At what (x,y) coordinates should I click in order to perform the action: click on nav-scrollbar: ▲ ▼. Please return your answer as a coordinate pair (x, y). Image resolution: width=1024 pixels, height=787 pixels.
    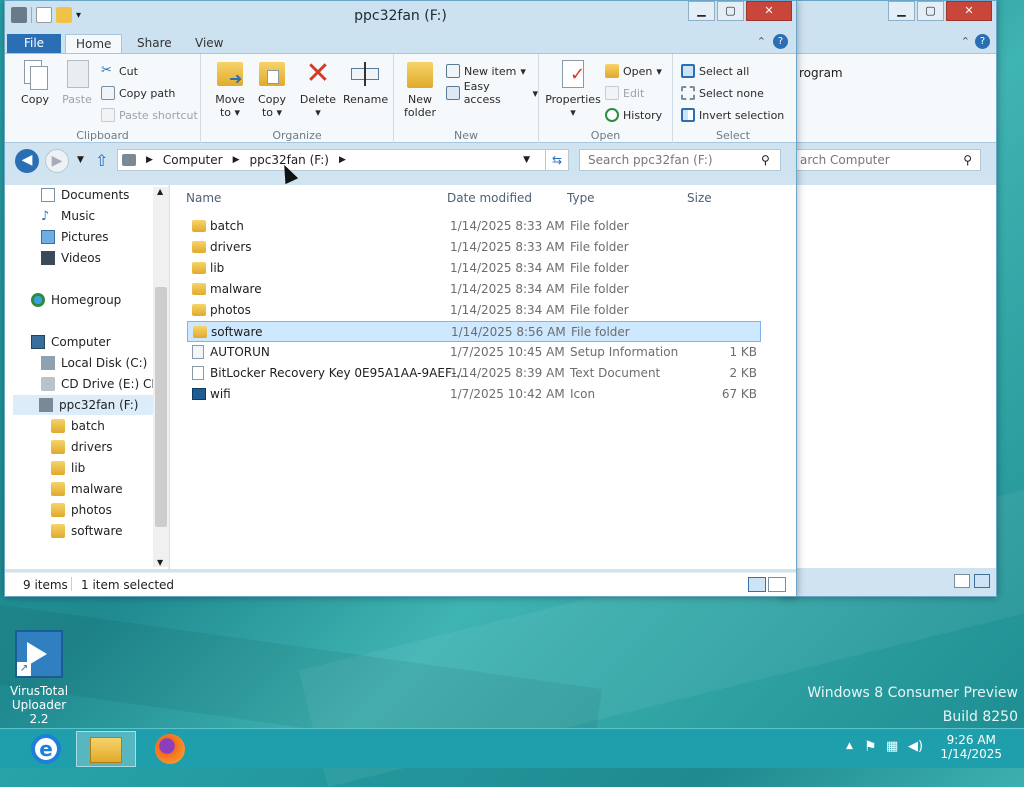
    Looking at the image, I should click on (161, 377).